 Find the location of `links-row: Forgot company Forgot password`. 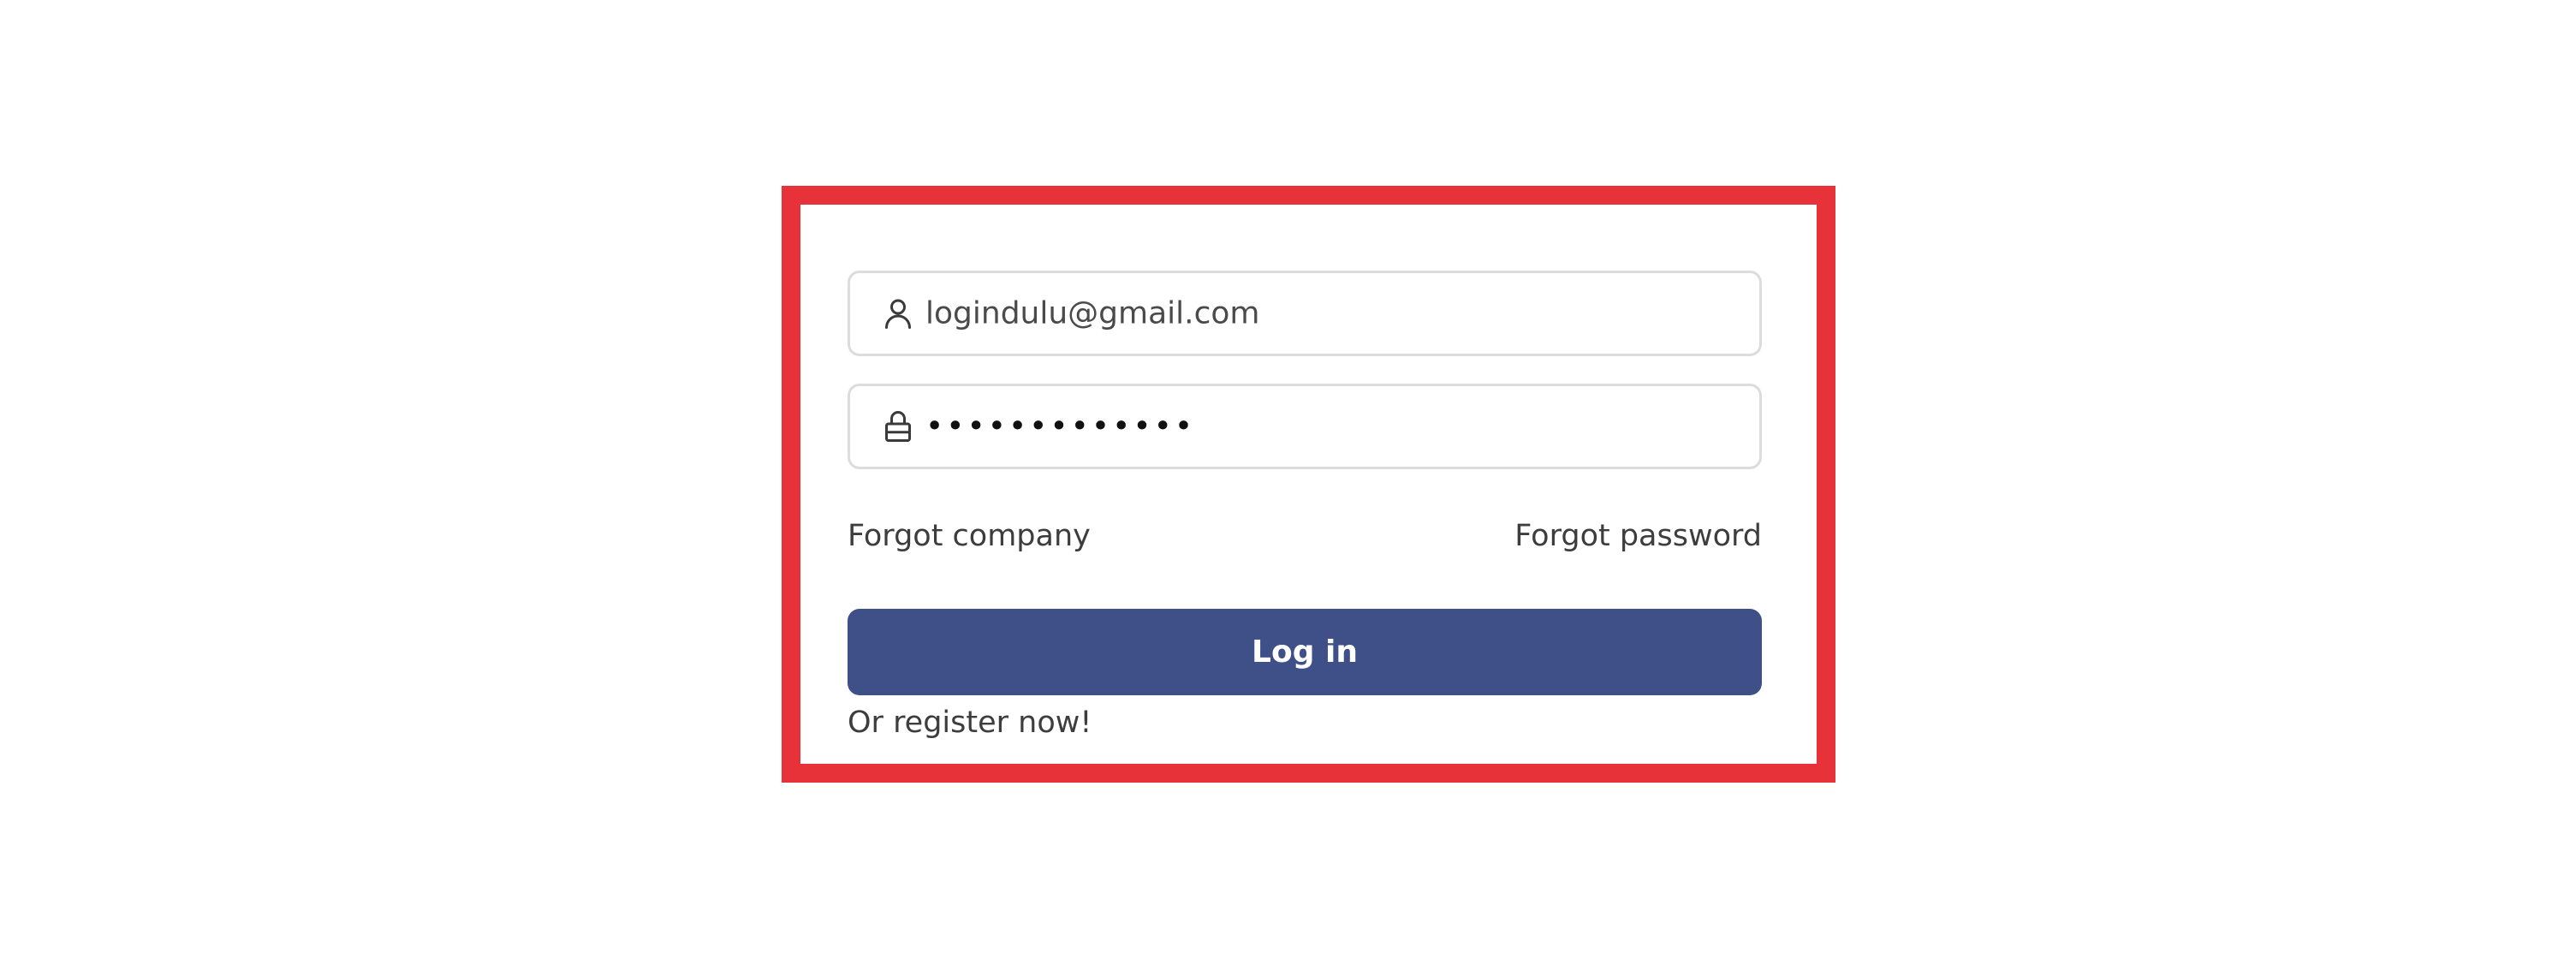

links-row: Forgot company Forgot password is located at coordinates (1305, 539).